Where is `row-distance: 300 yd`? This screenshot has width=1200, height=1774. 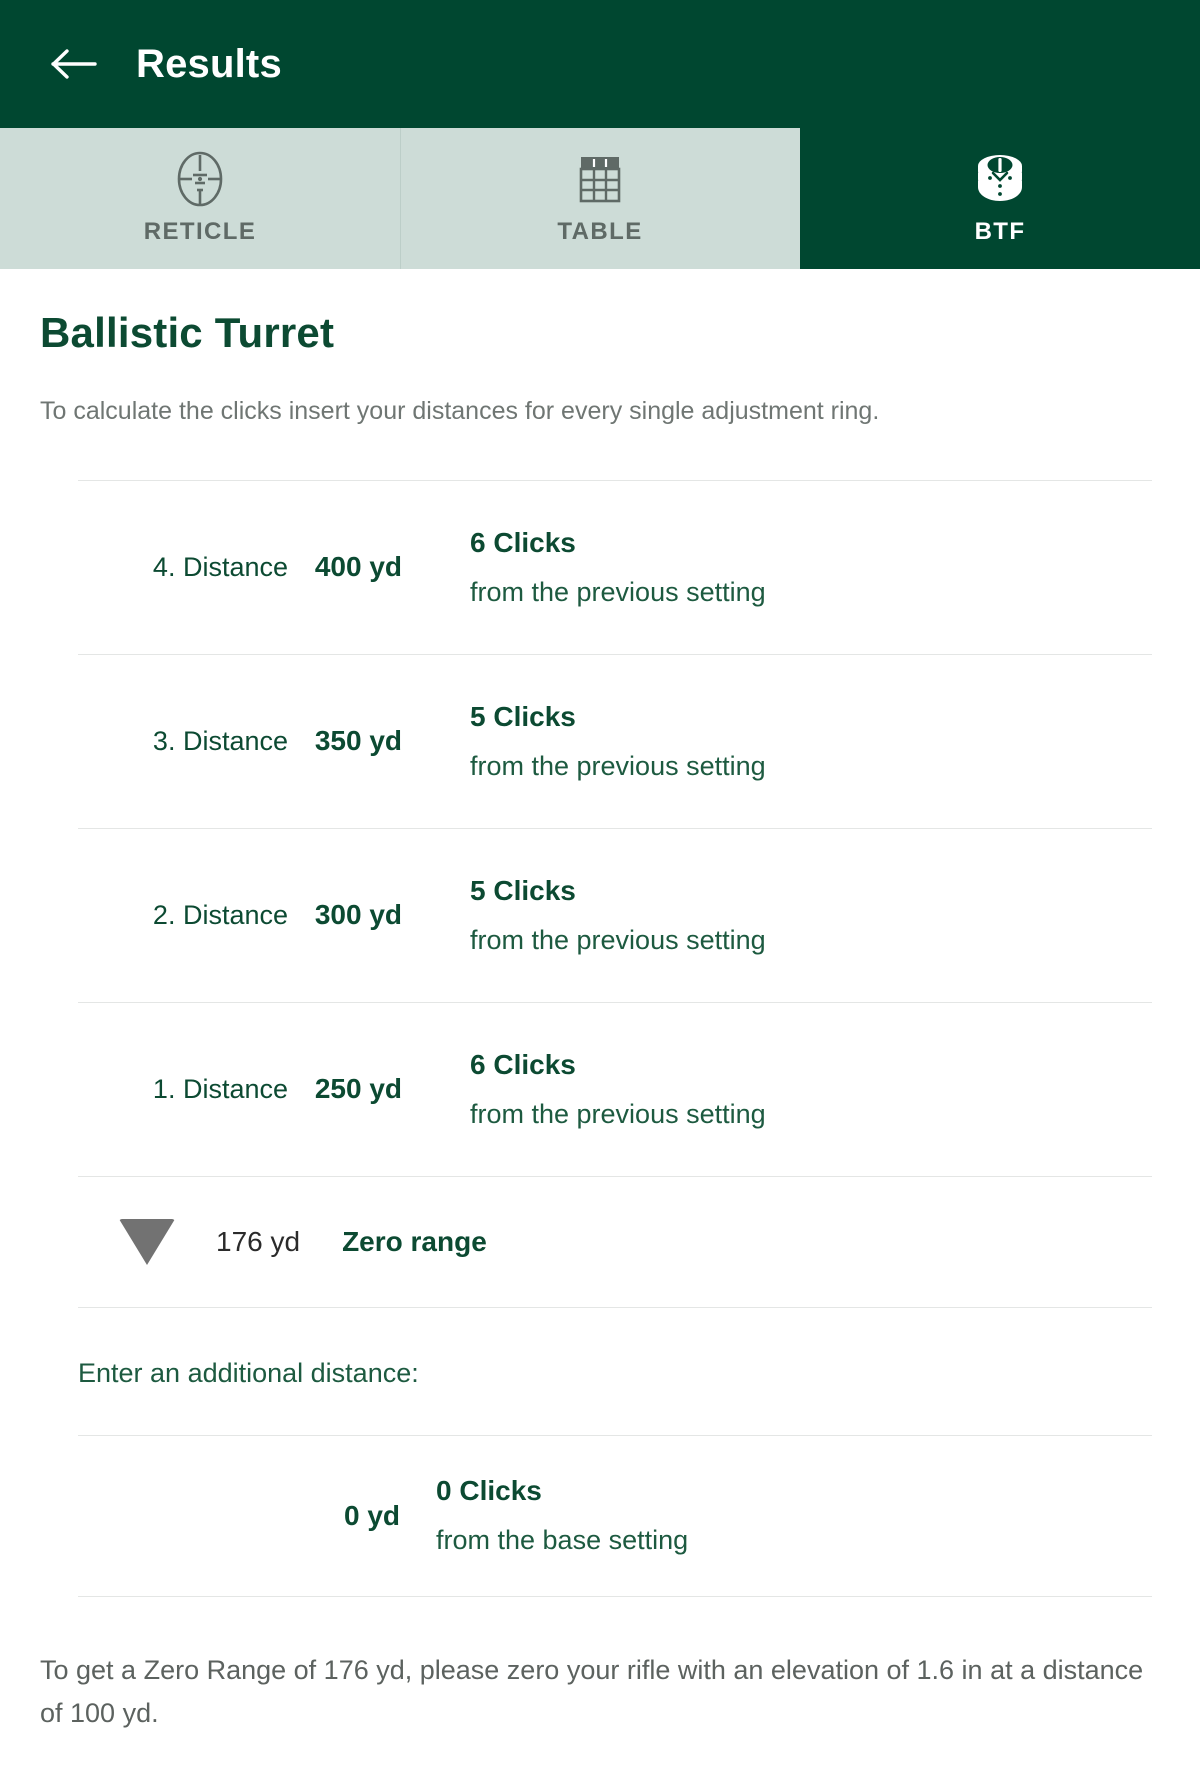
row-distance: 300 yd is located at coordinates (358, 914).